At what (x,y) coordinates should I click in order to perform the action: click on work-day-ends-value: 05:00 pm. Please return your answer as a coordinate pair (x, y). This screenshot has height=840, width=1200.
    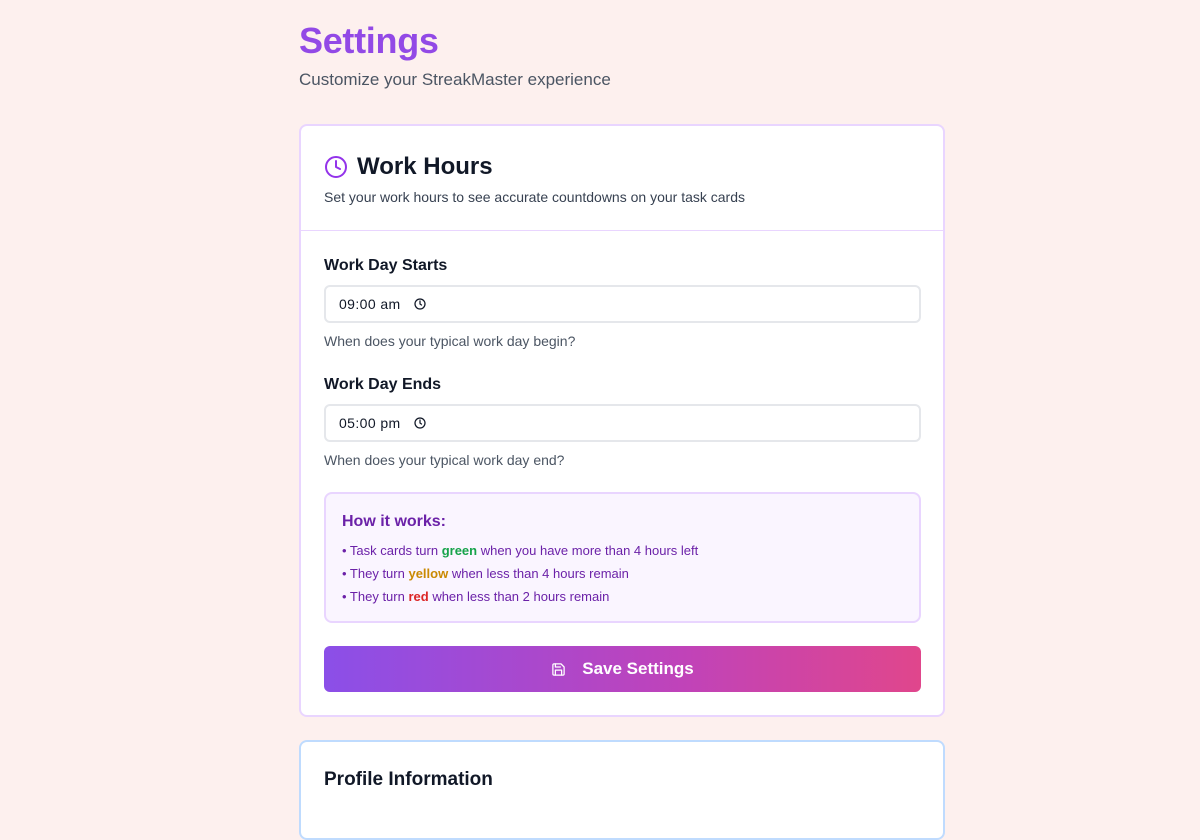
    Looking at the image, I should click on (370, 423).